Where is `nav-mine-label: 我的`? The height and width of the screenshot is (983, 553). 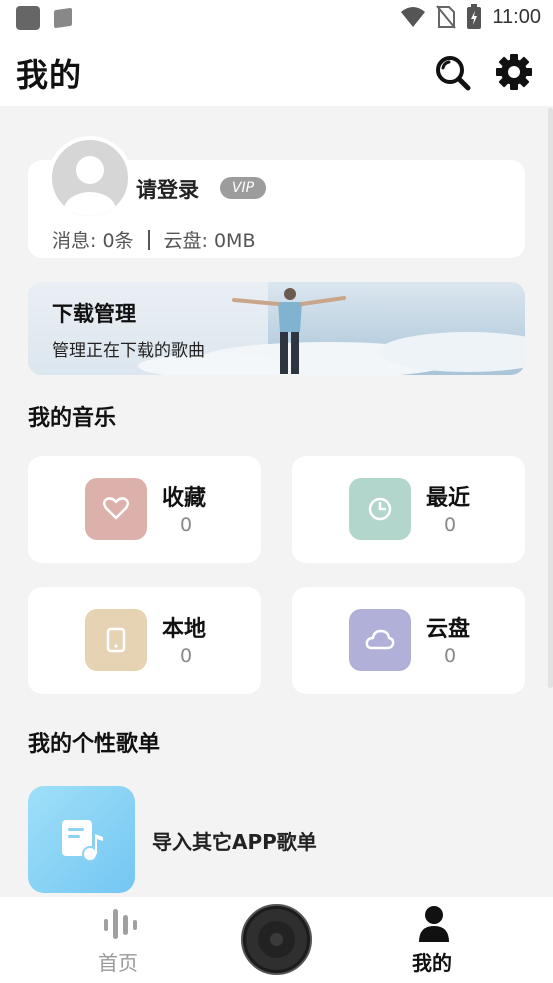 nav-mine-label: 我的 is located at coordinates (432, 963).